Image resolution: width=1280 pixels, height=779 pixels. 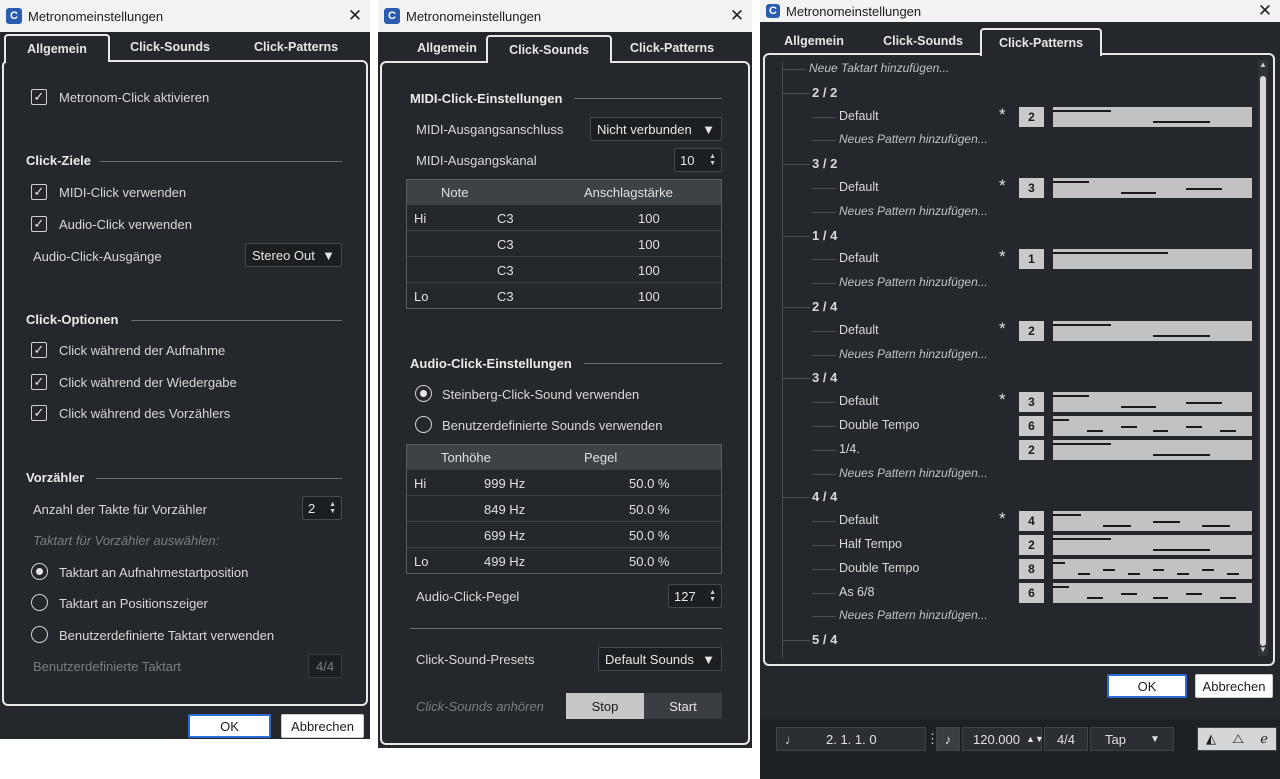 I want to click on start-button: Start, so click(x=683, y=706).